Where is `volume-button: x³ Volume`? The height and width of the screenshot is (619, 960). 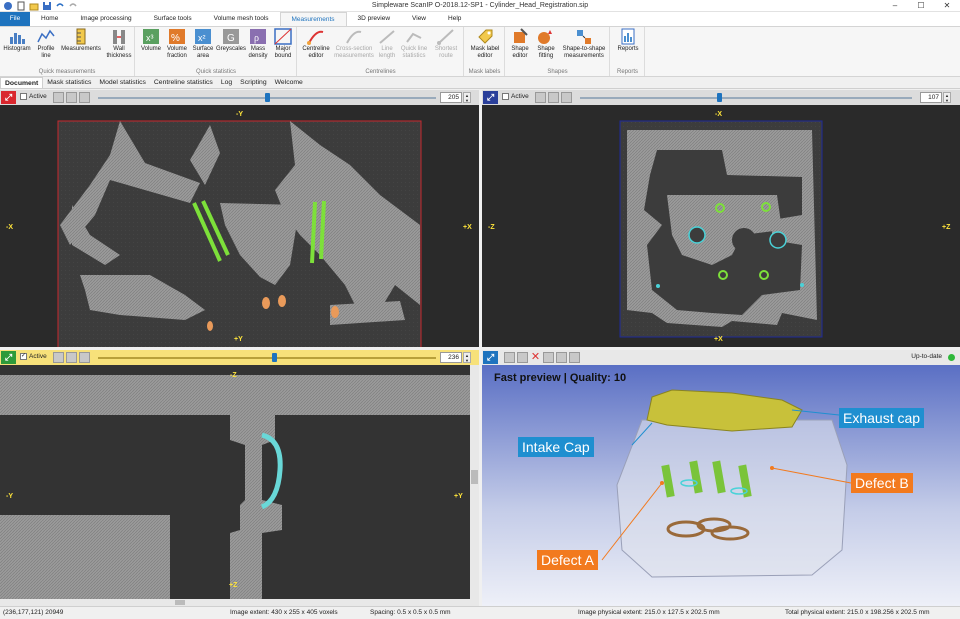 volume-button: x³ Volume is located at coordinates (151, 40).